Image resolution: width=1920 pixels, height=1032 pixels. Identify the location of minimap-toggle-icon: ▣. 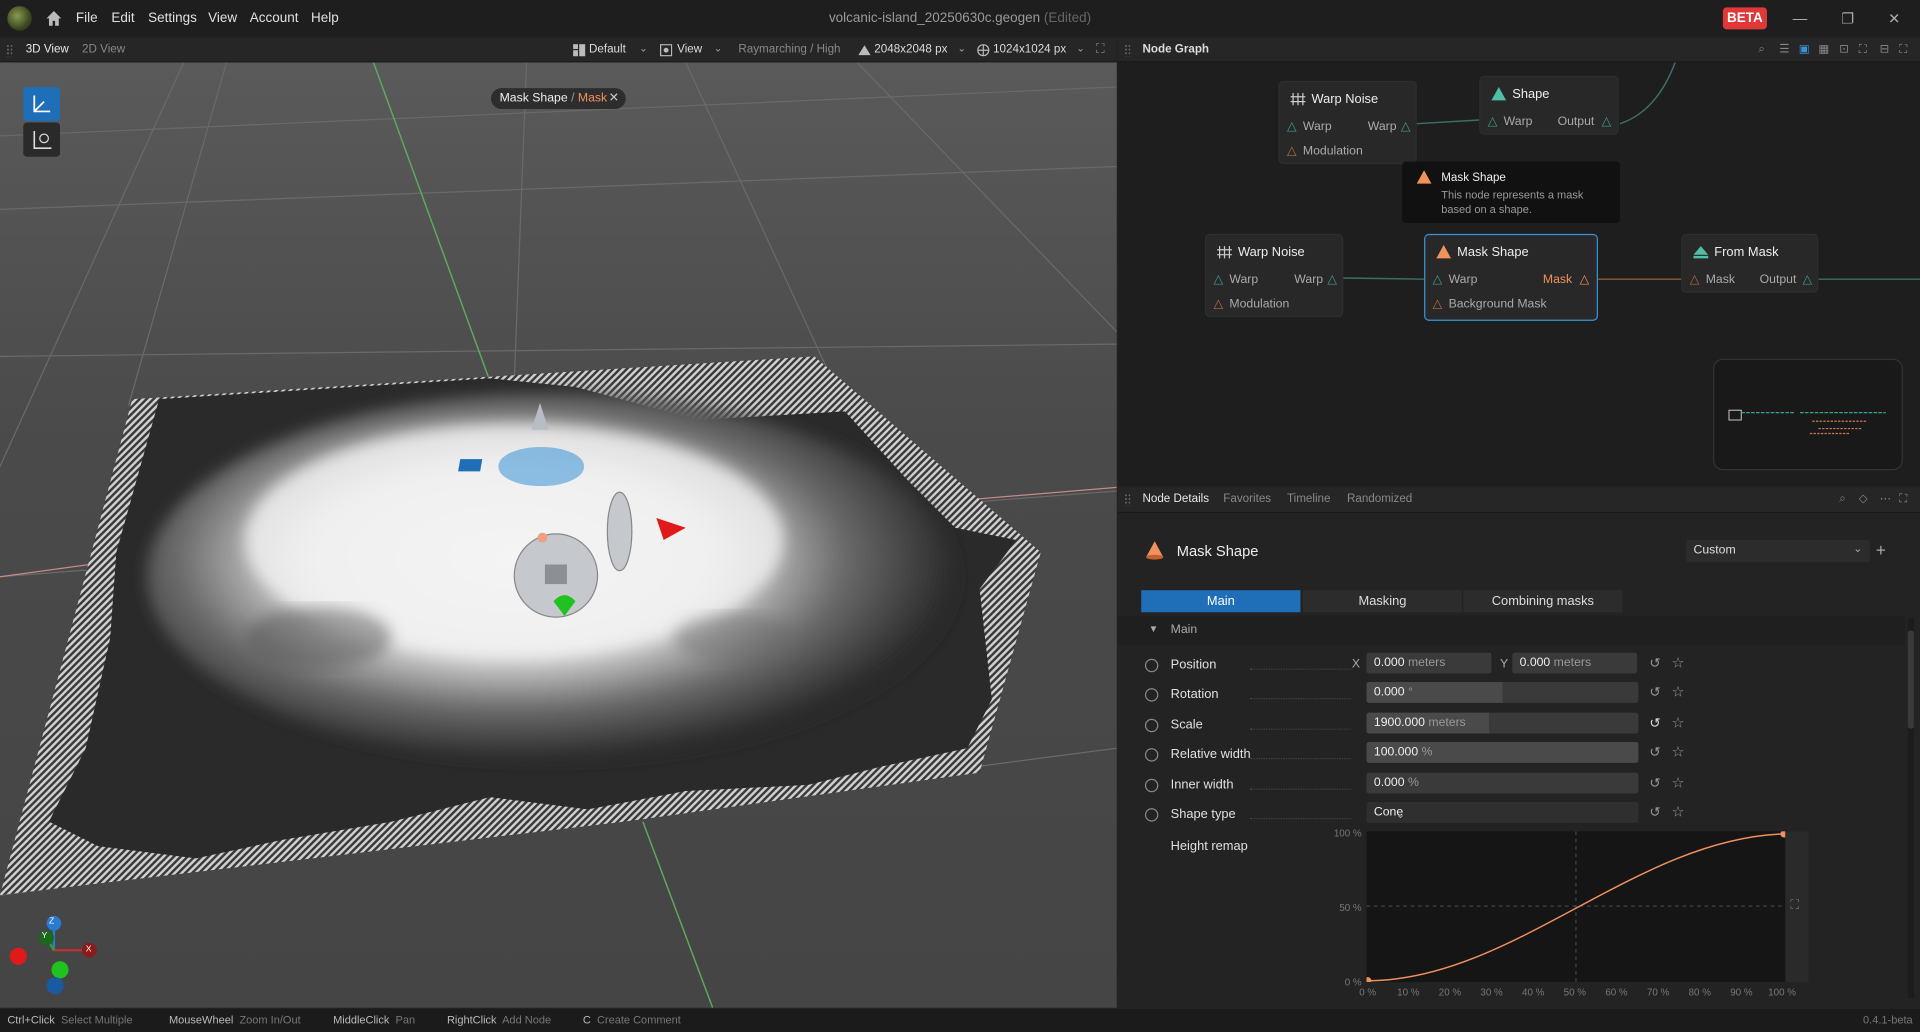
(1804, 49).